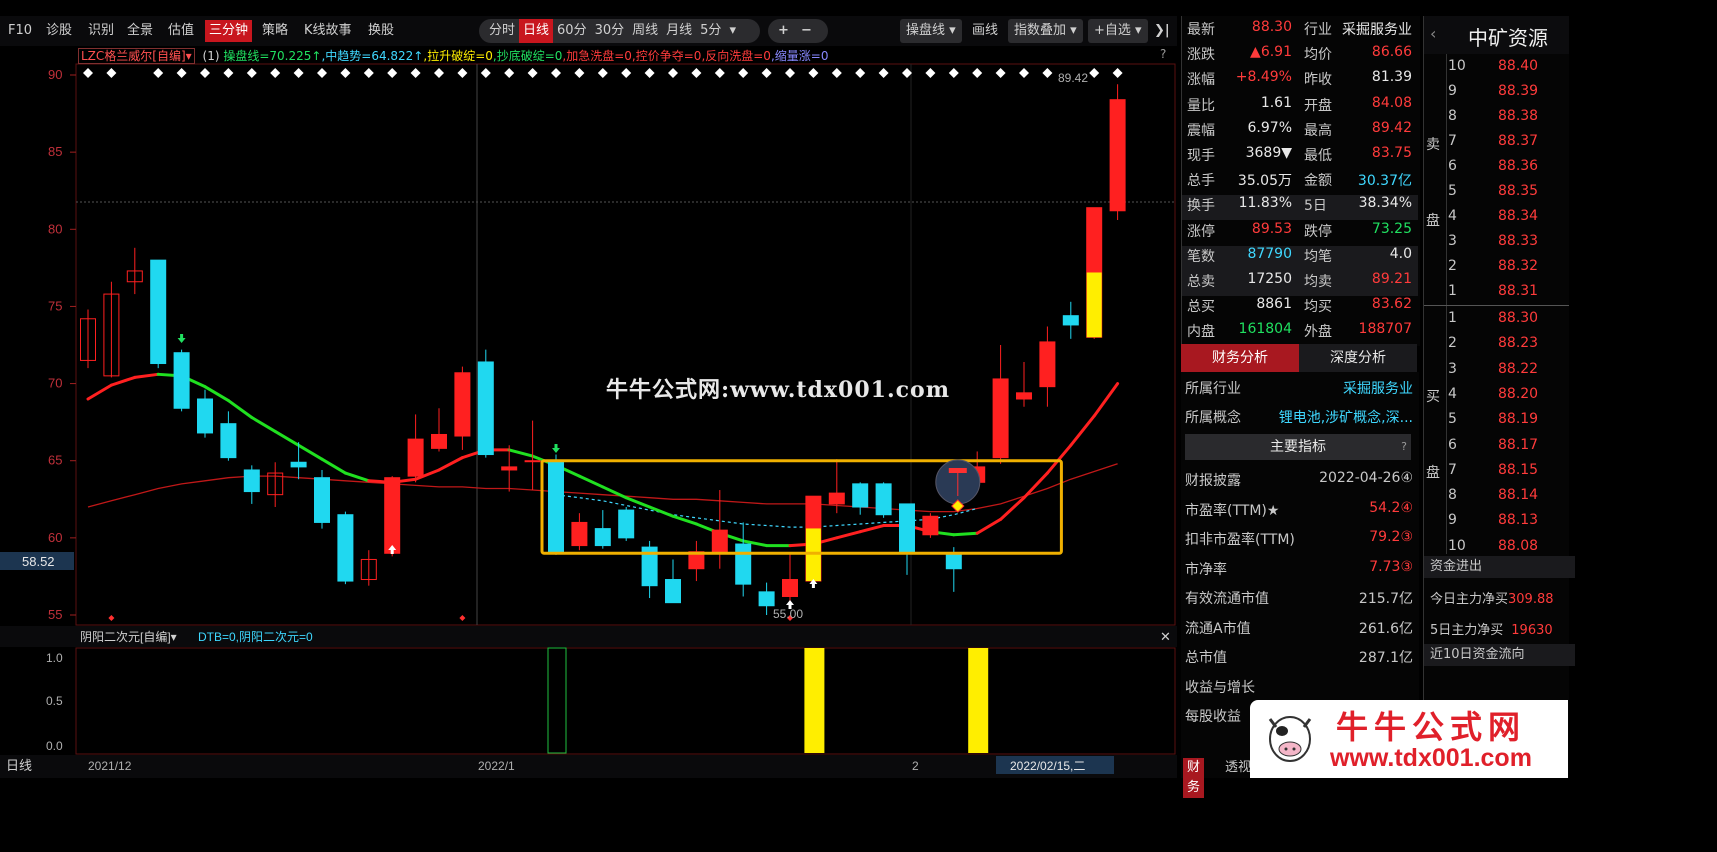 The image size is (1717, 852). I want to click on tab-overview: 全景, so click(140, 31).